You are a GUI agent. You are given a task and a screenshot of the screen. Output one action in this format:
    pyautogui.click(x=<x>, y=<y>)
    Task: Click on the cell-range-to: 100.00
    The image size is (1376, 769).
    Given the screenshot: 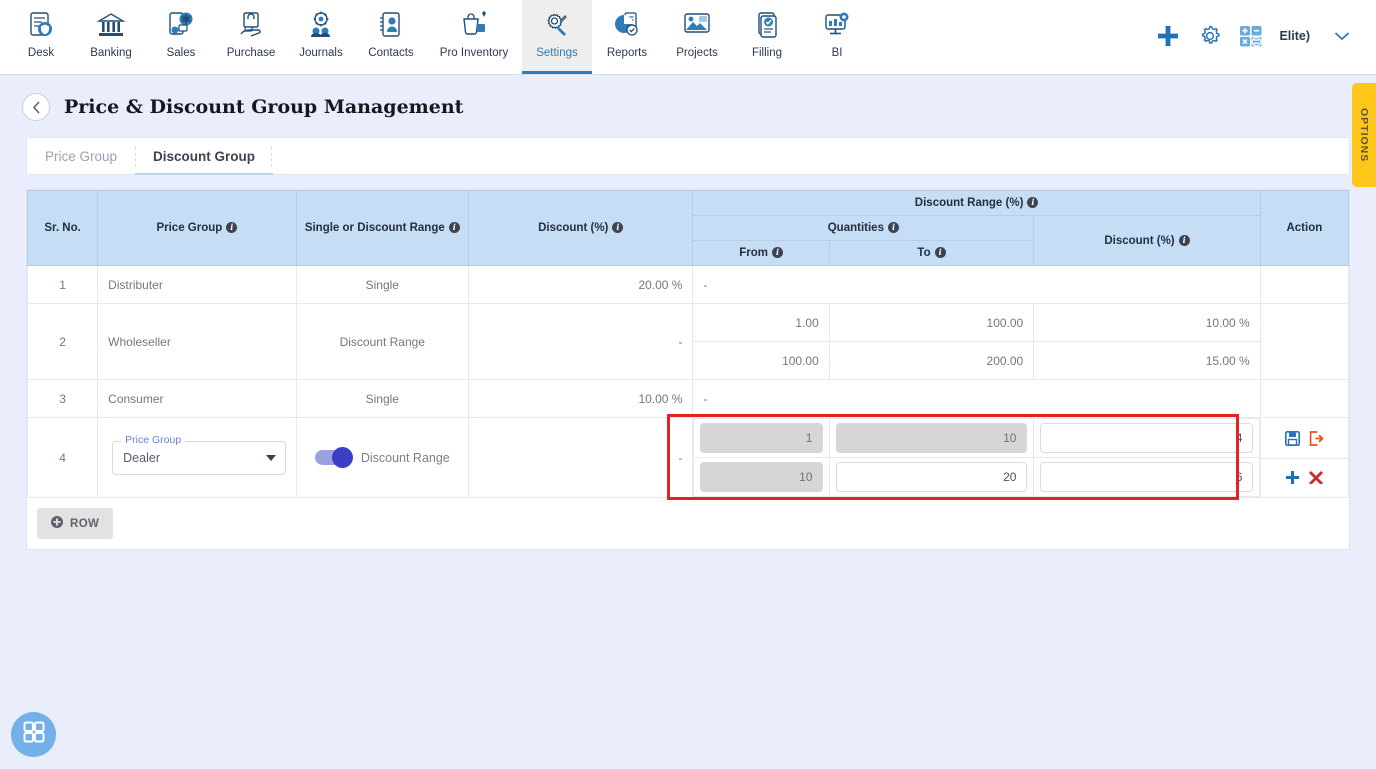 What is the action you would take?
    pyautogui.click(x=931, y=322)
    